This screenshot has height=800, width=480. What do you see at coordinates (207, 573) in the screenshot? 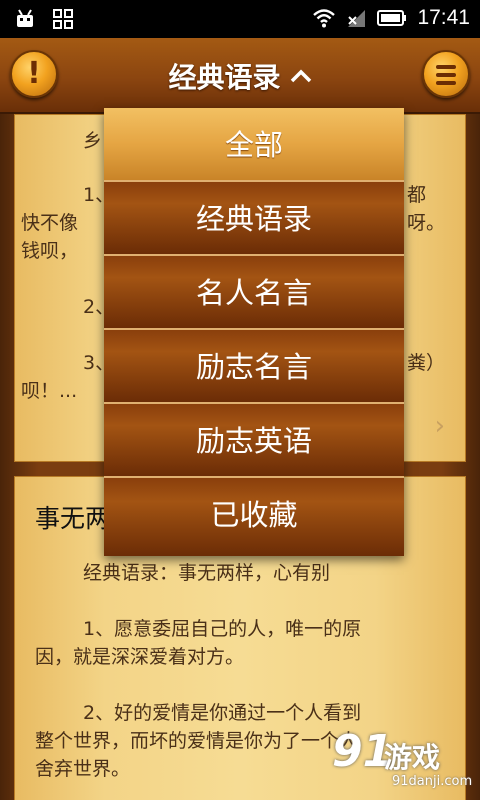
I see `card-subtitle: 经典语录：事无两样，心有别` at bounding box center [207, 573].